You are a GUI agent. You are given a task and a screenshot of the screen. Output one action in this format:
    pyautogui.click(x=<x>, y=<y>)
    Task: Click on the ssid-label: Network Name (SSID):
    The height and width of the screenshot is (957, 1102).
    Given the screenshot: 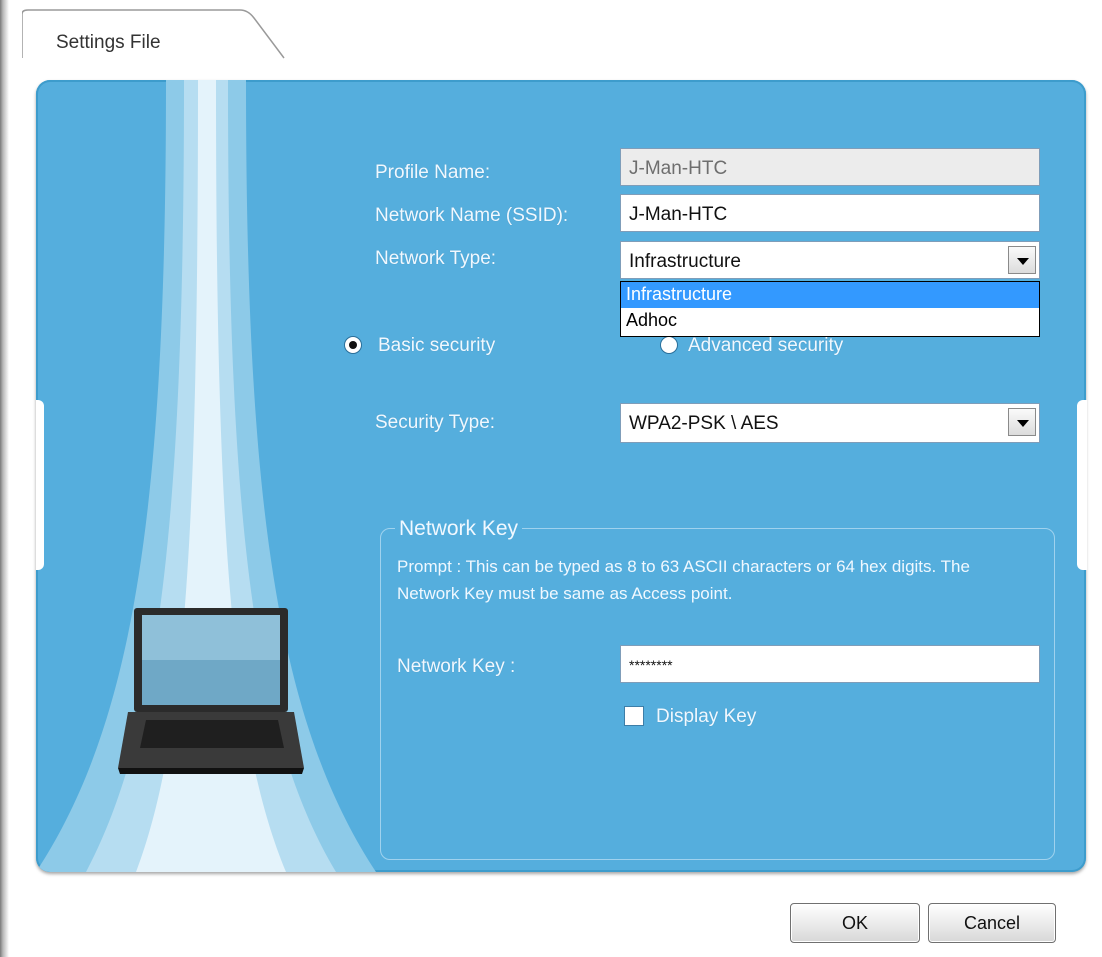 What is the action you would take?
    pyautogui.click(x=472, y=215)
    